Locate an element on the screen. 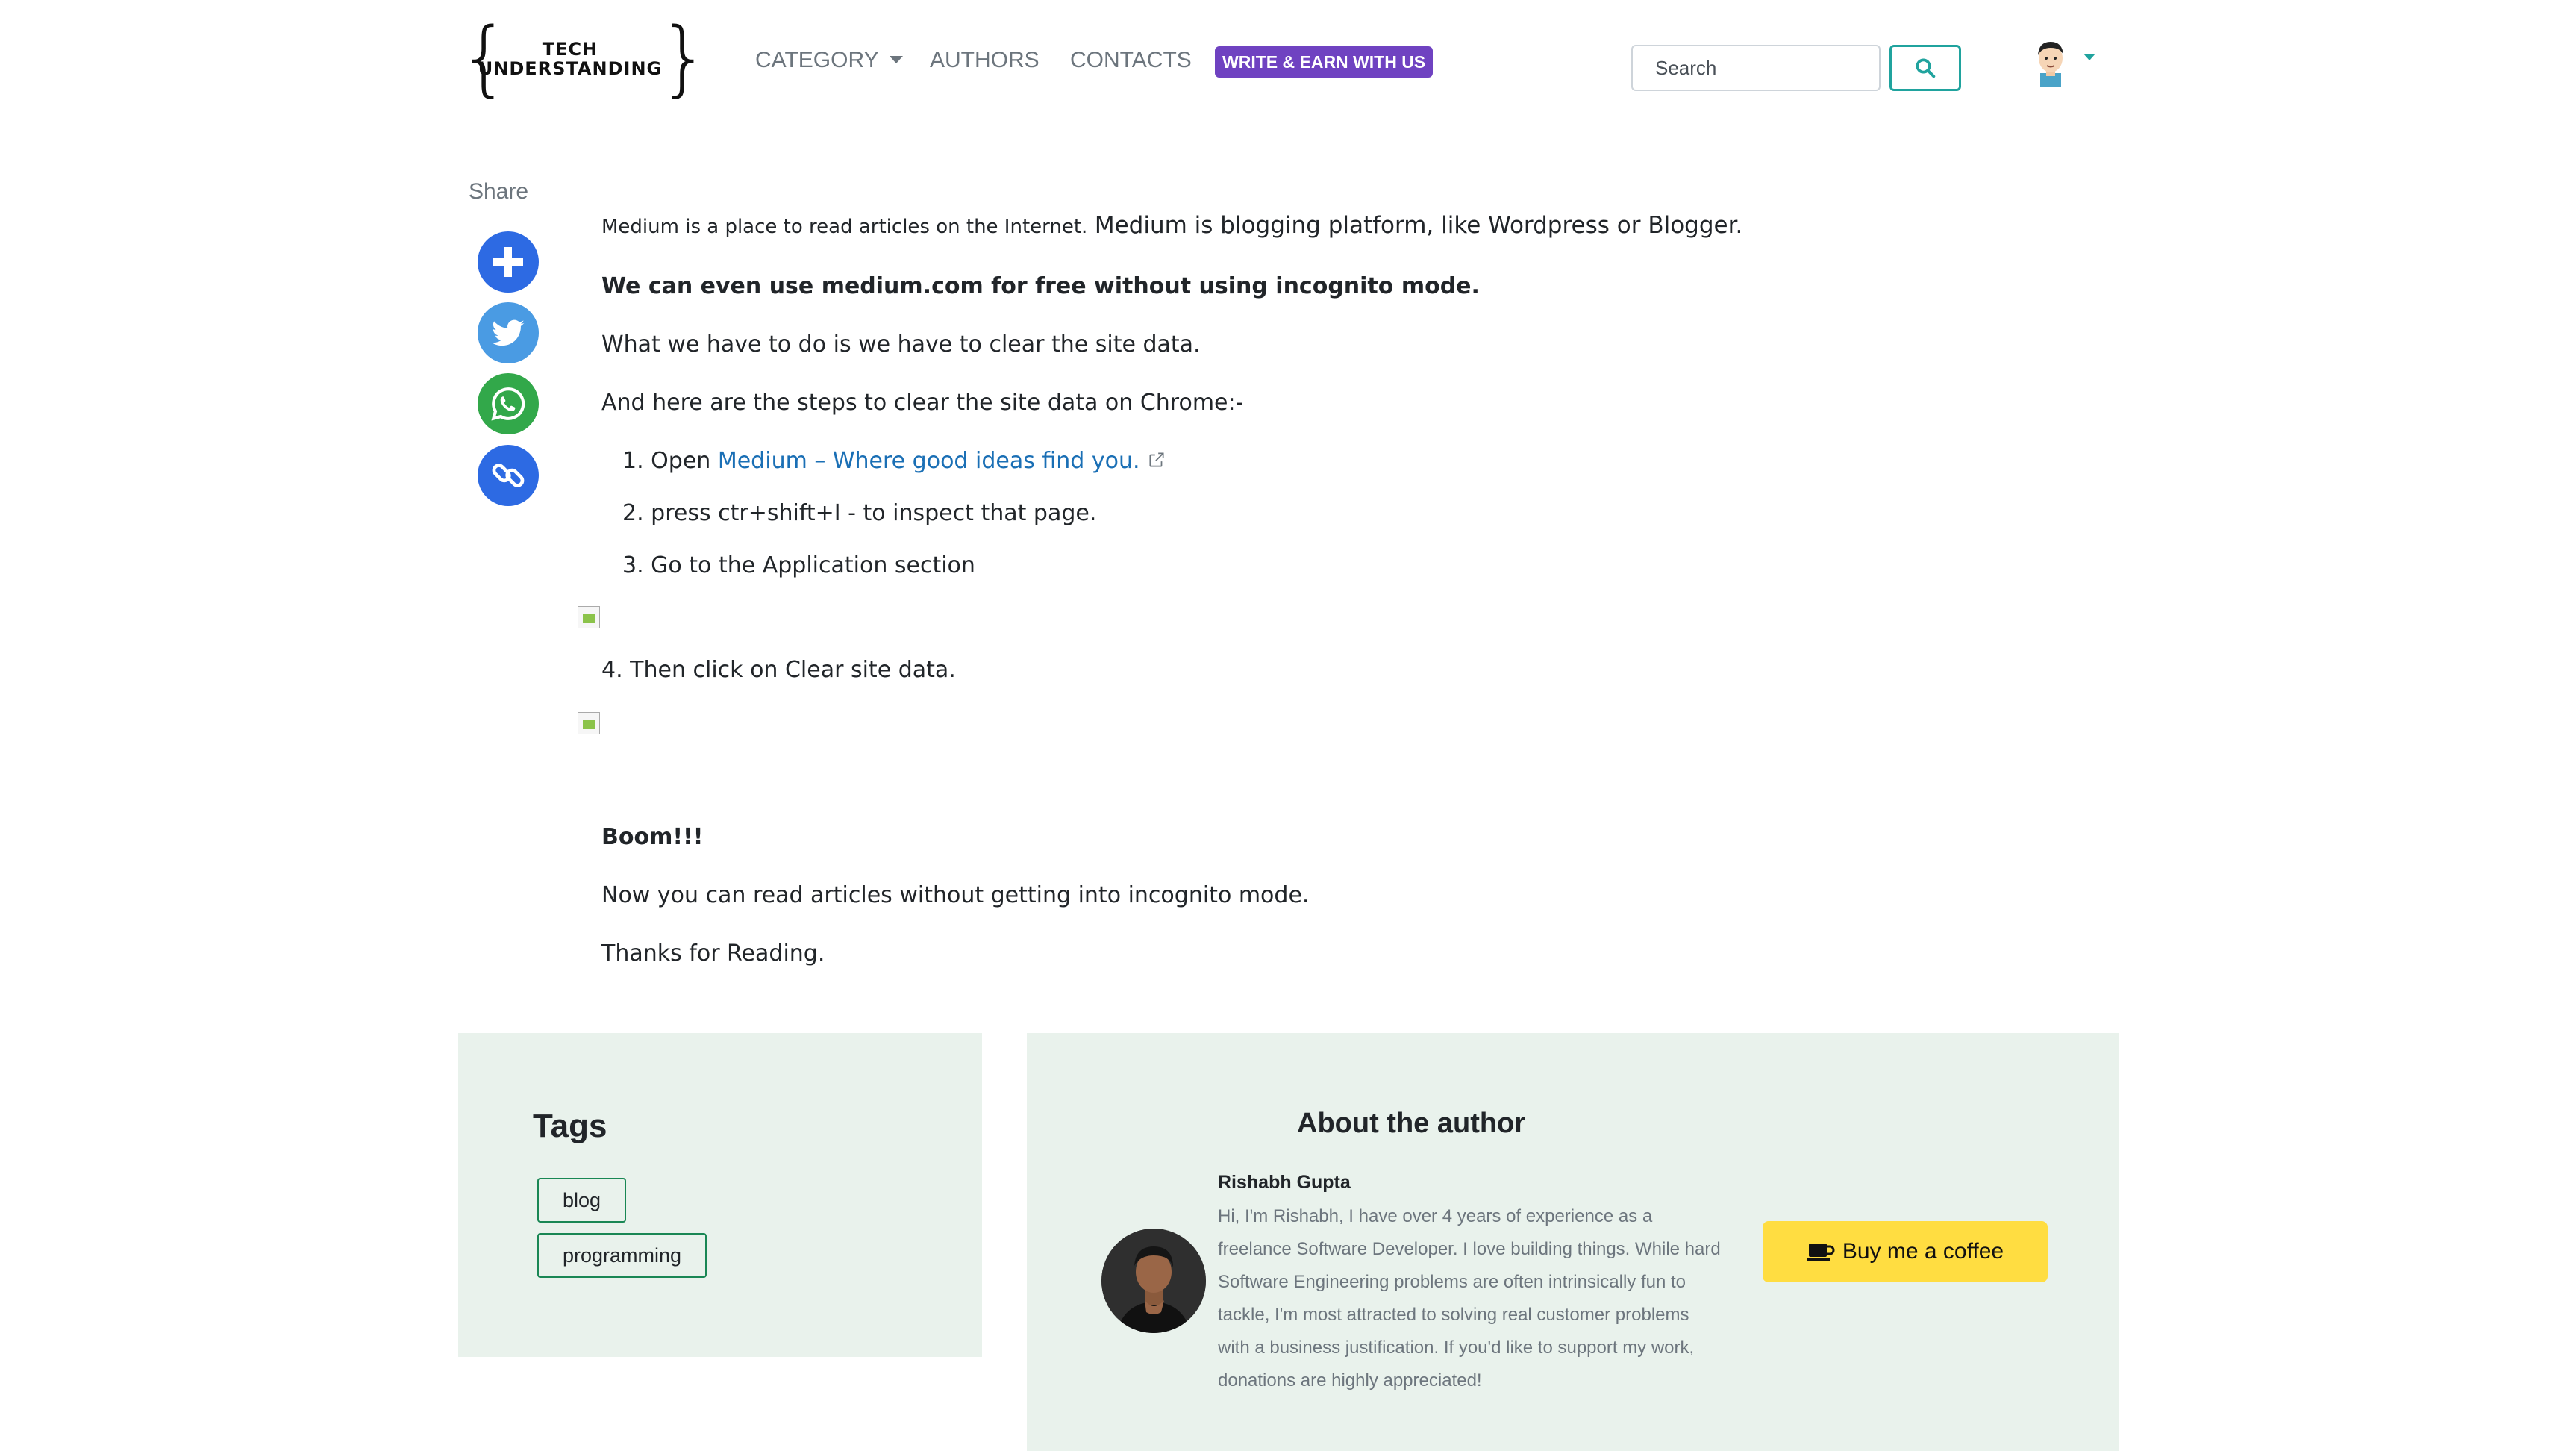 This screenshot has width=2576, height=1451. about-title: About the author is located at coordinates (1411, 1123).